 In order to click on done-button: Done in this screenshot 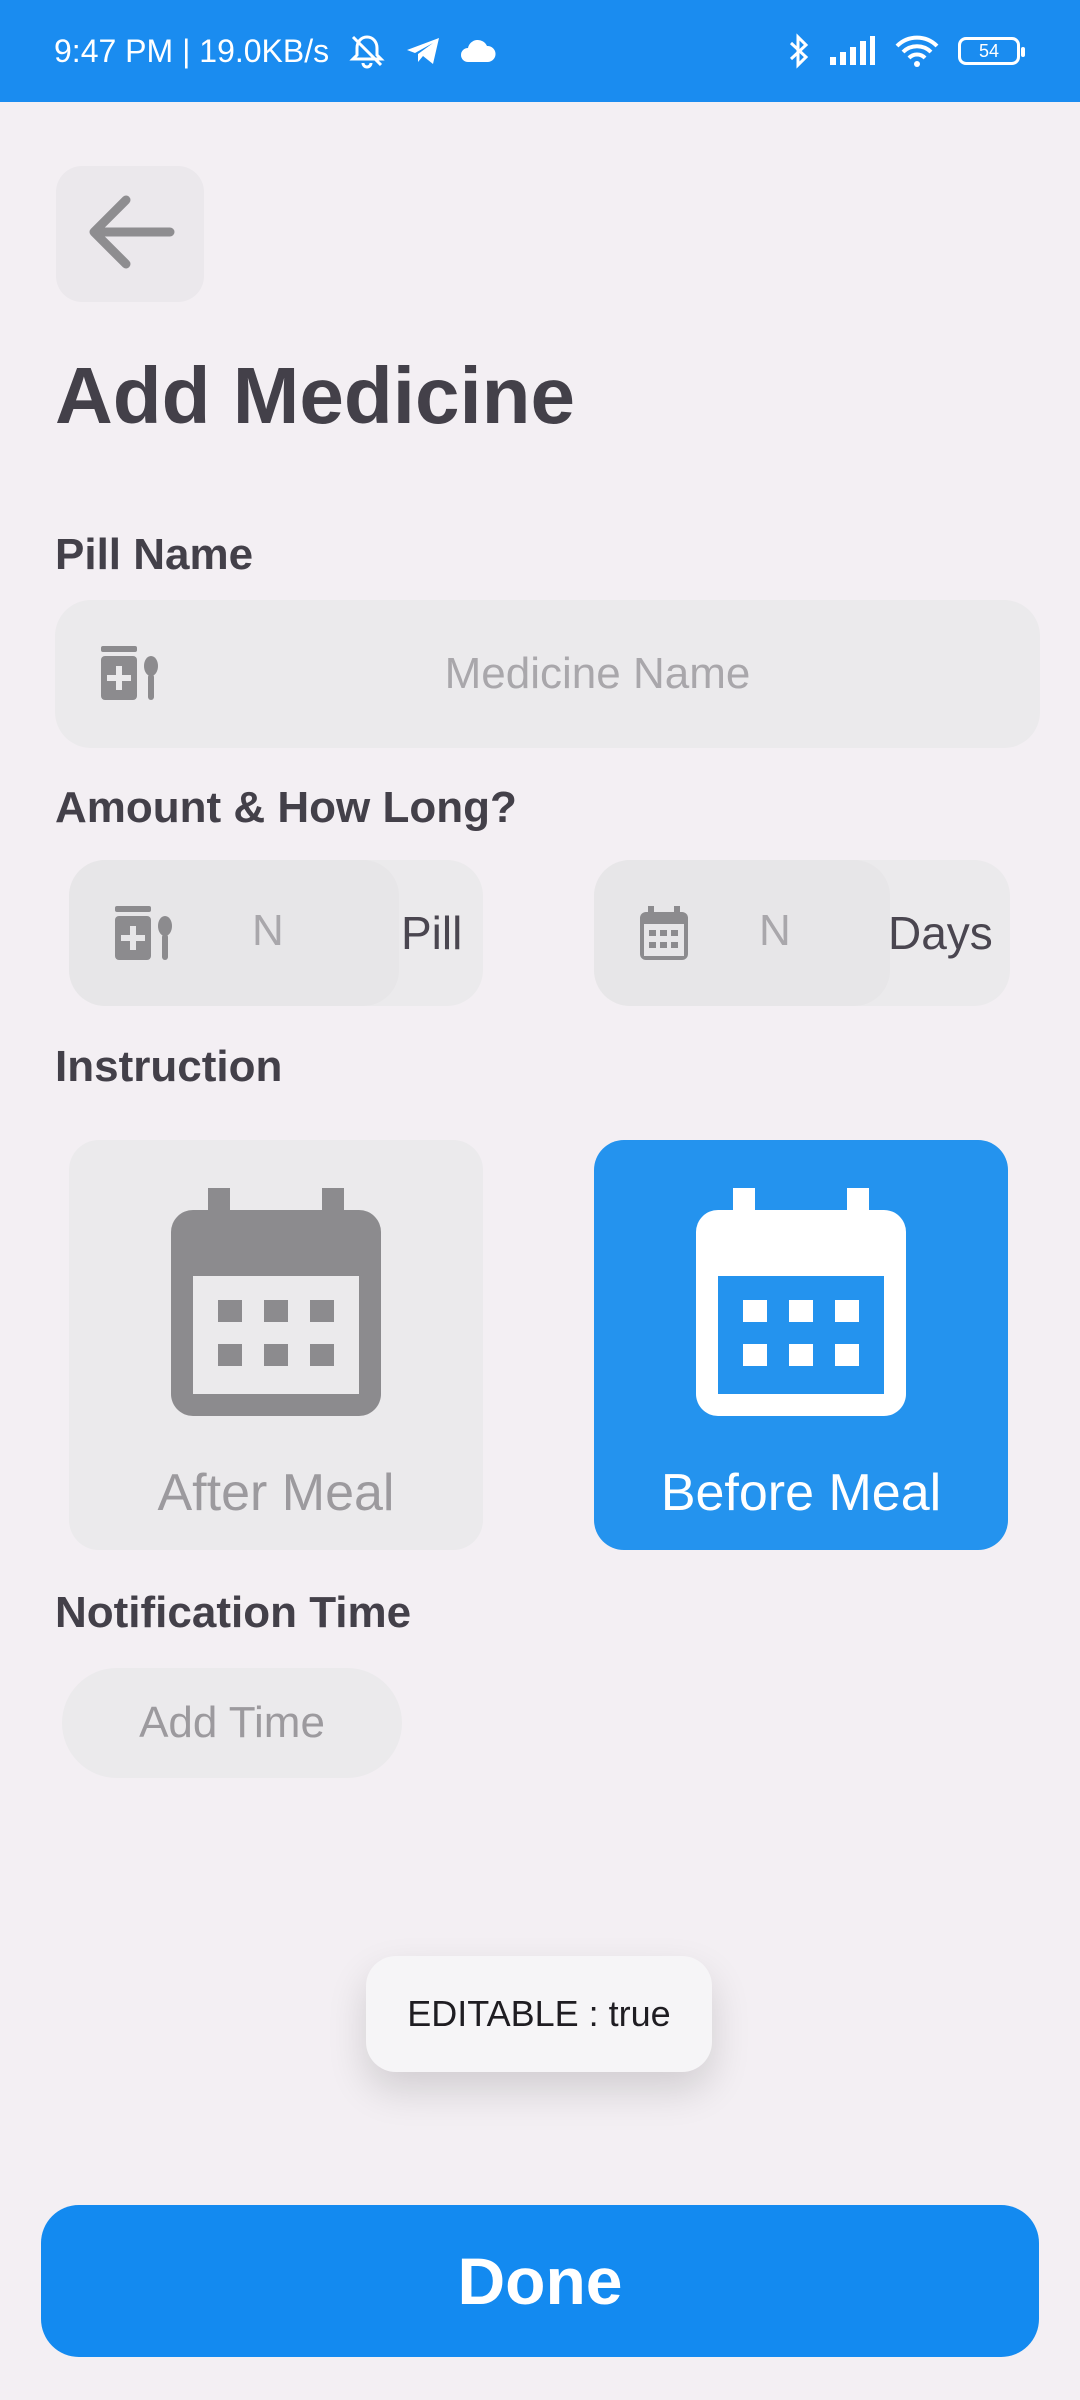, I will do `click(540, 2281)`.